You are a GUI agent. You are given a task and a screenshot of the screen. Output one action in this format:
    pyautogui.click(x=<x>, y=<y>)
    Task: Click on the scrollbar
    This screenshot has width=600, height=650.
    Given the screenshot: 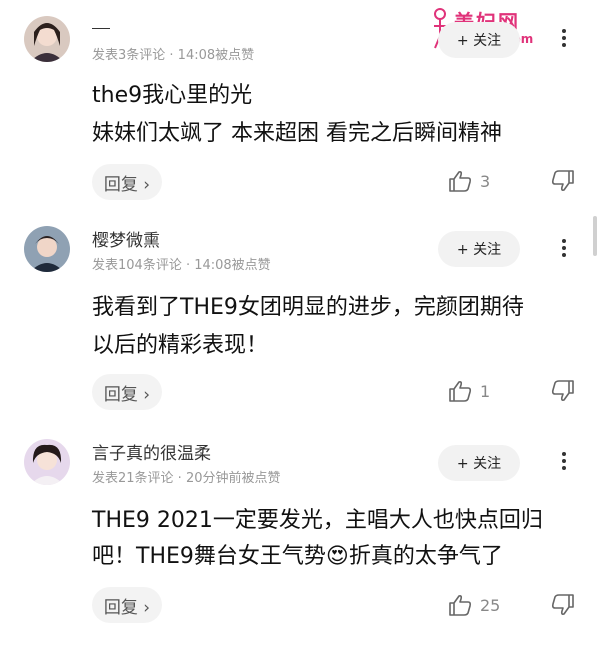 What is the action you would take?
    pyautogui.click(x=595, y=236)
    